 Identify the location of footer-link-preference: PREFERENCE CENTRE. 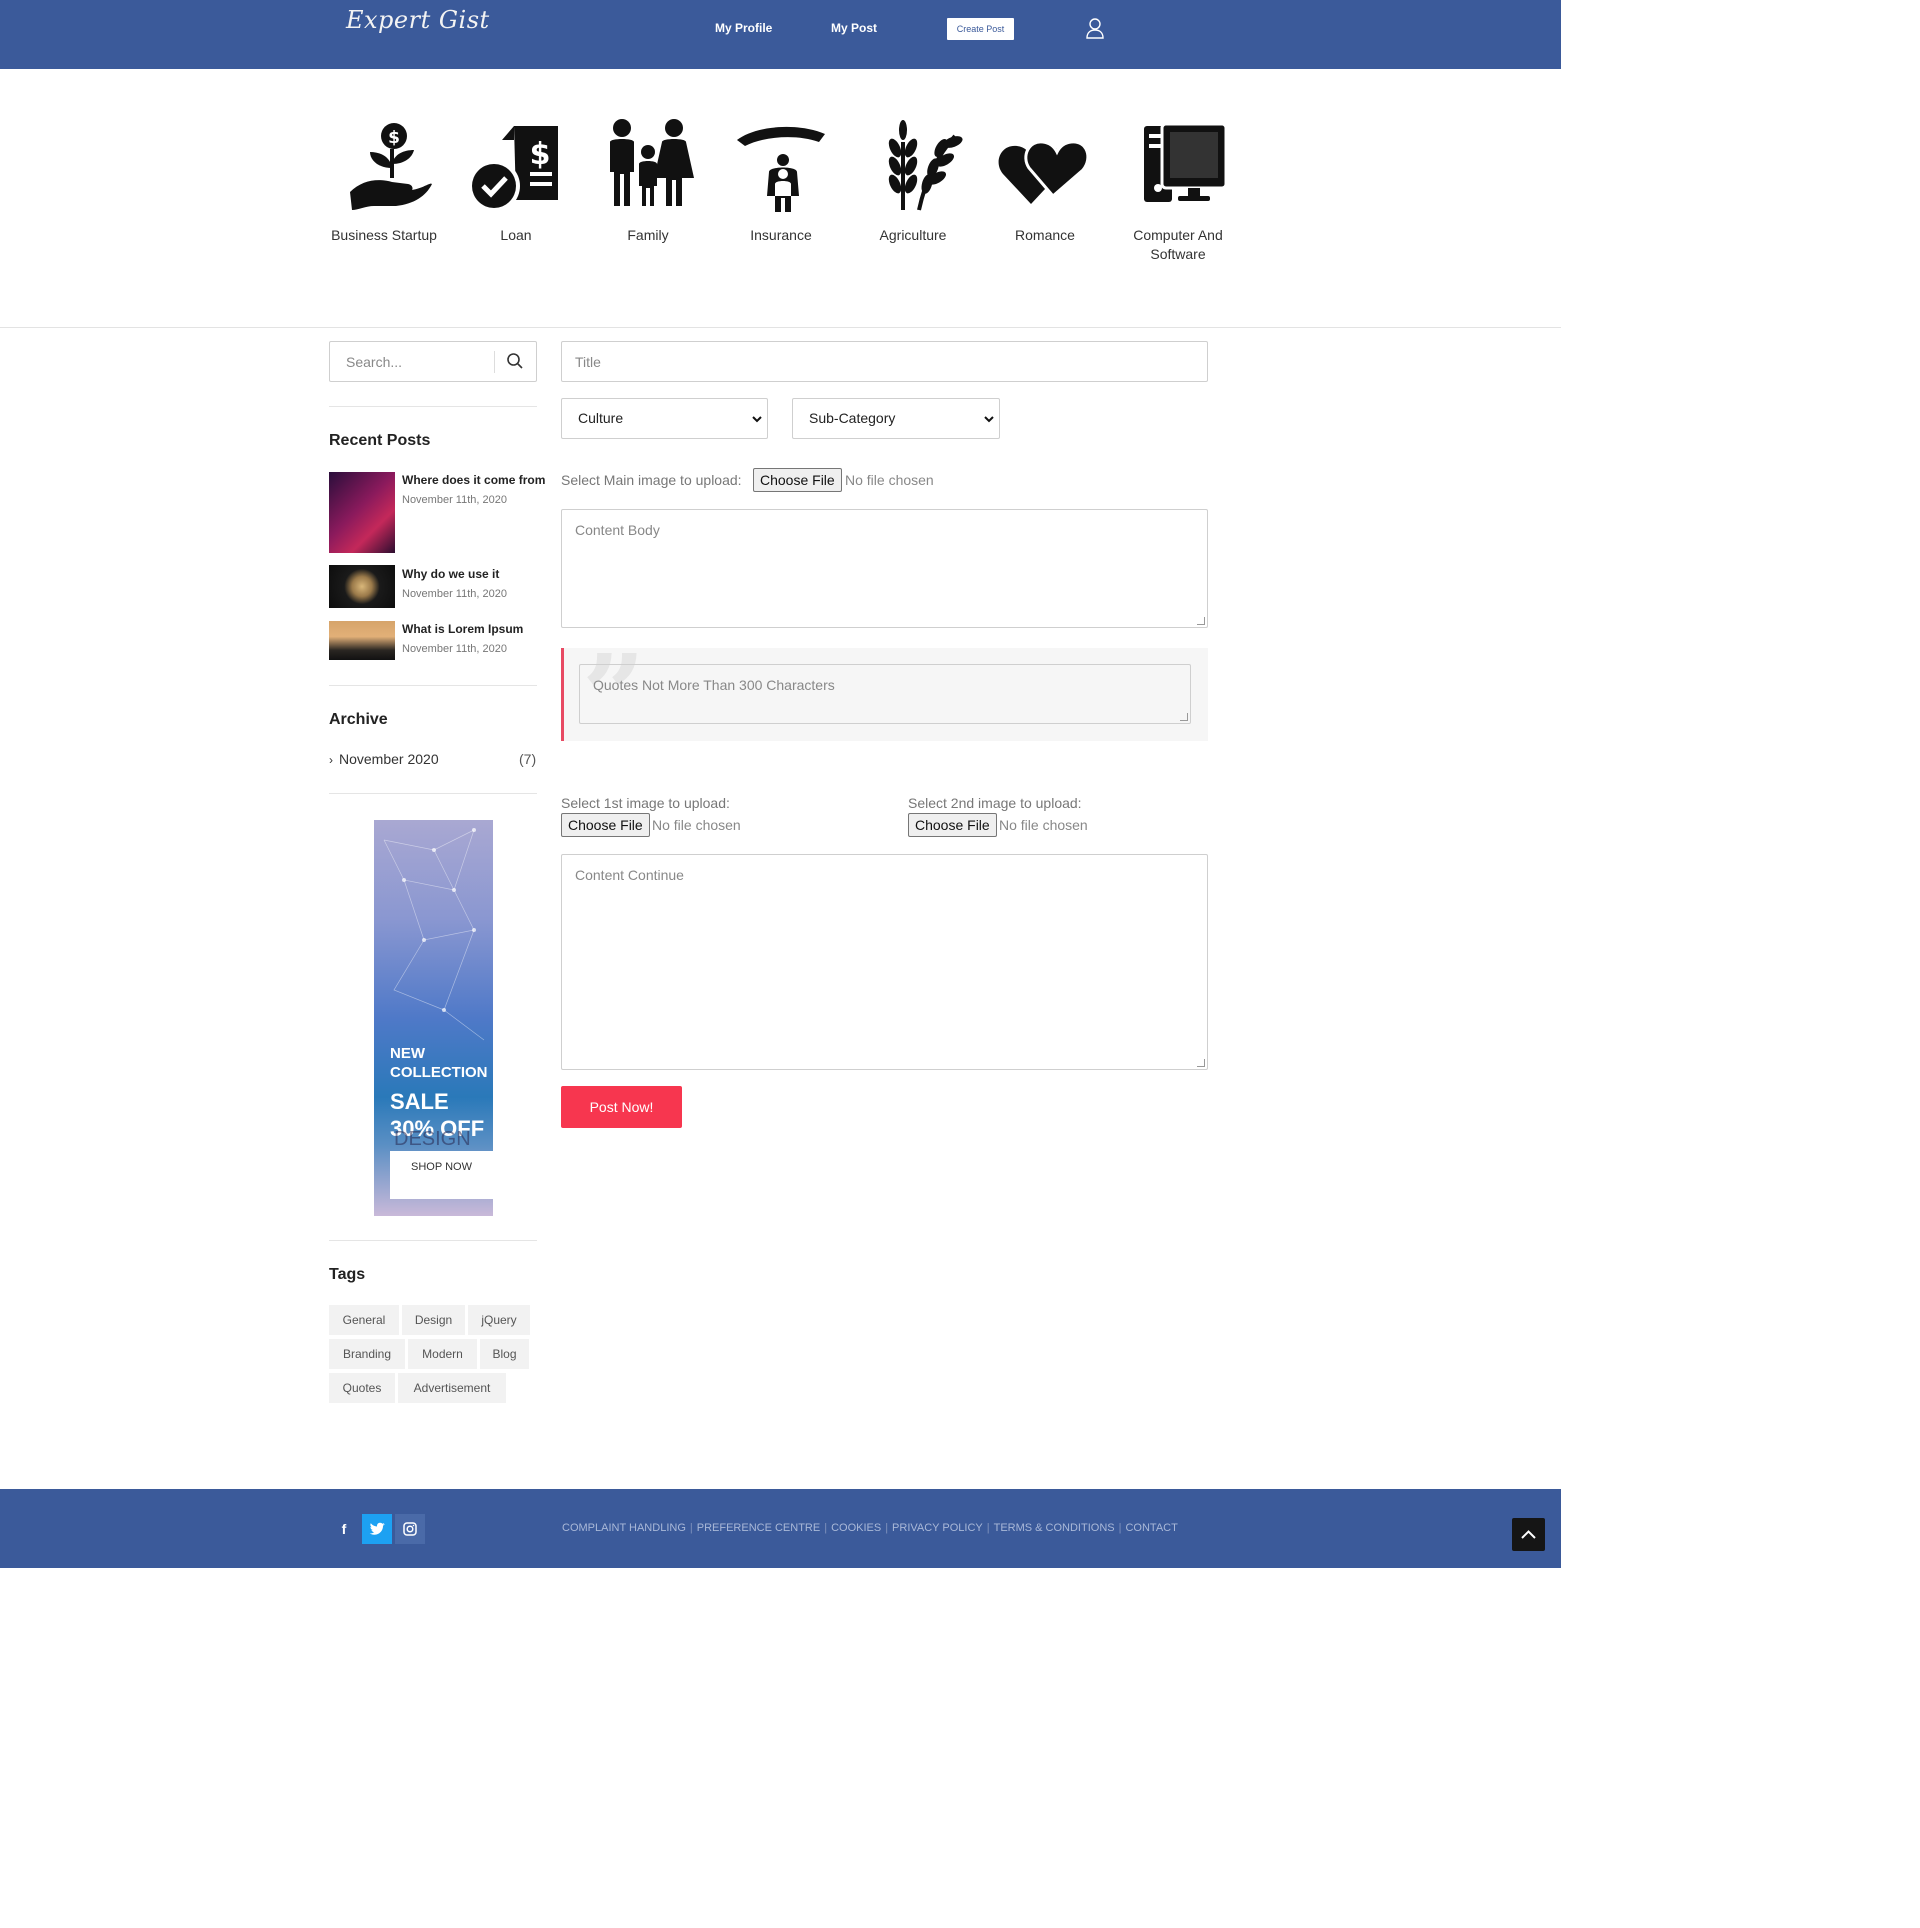
(758, 1528).